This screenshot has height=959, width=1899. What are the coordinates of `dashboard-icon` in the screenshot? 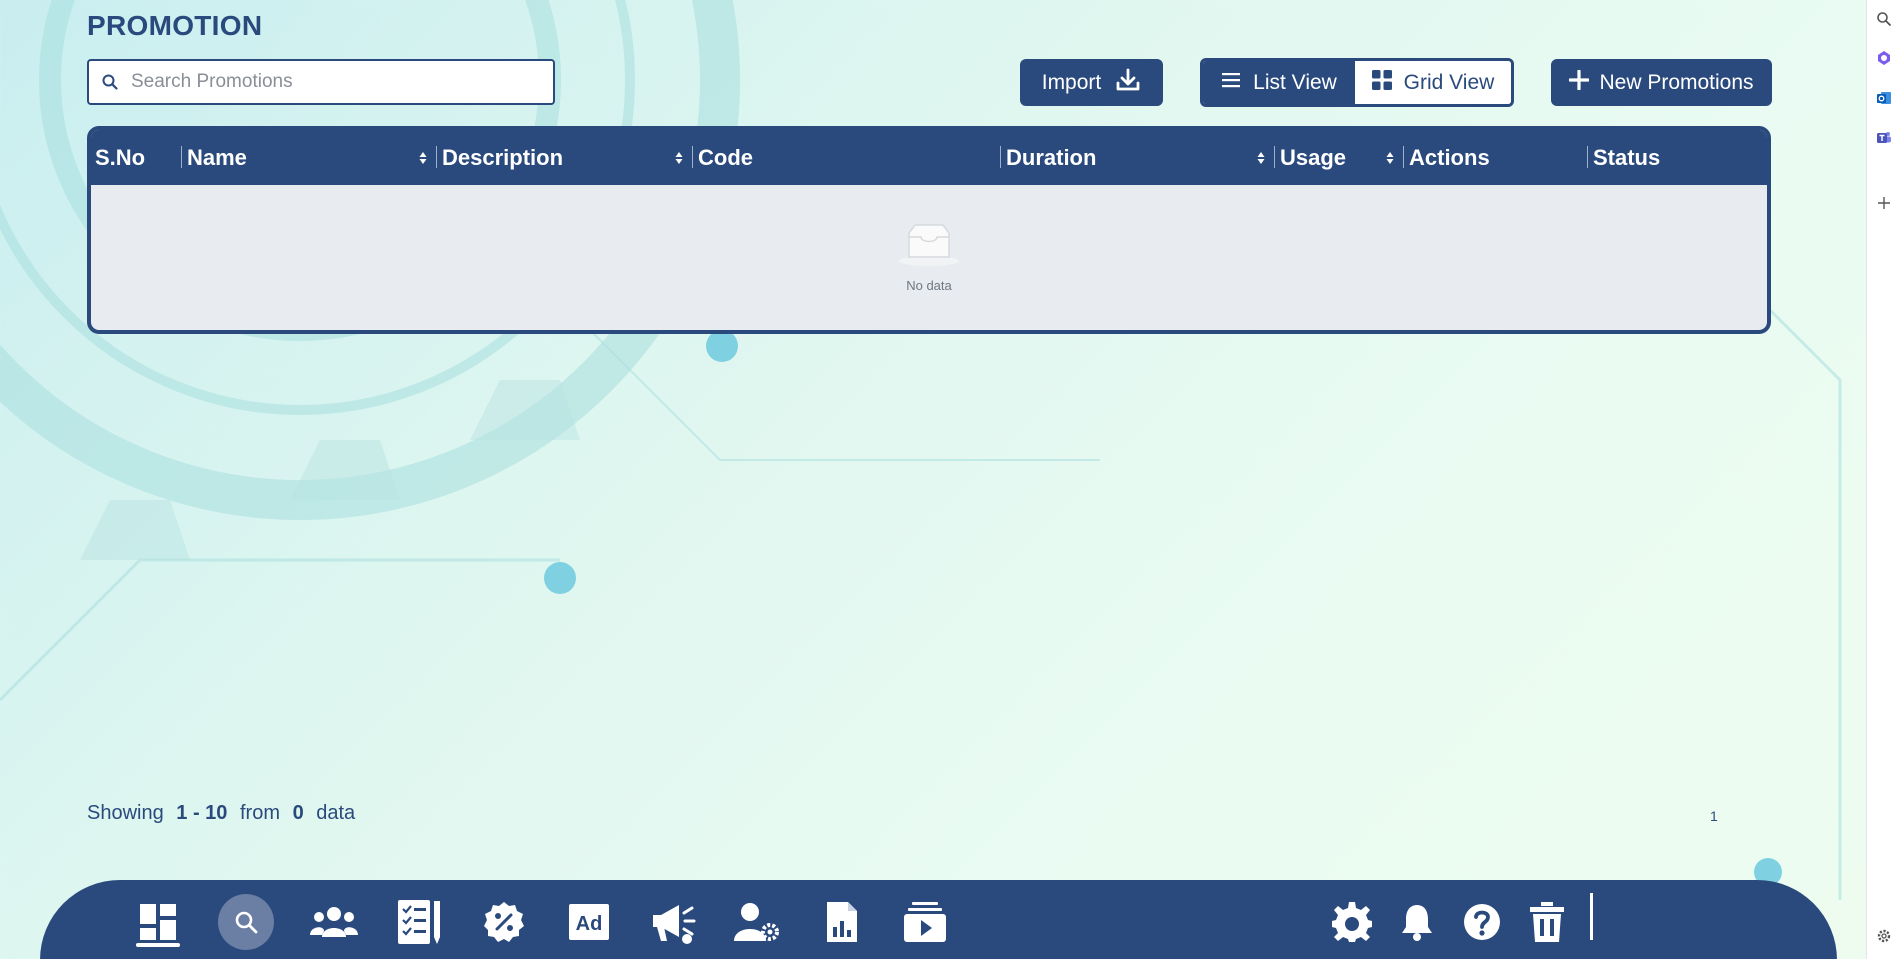 It's located at (158, 922).